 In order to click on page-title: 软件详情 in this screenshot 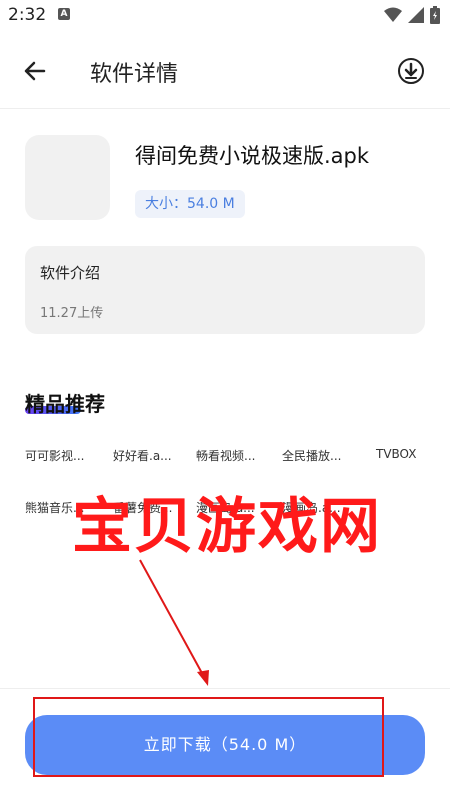, I will do `click(134, 74)`.